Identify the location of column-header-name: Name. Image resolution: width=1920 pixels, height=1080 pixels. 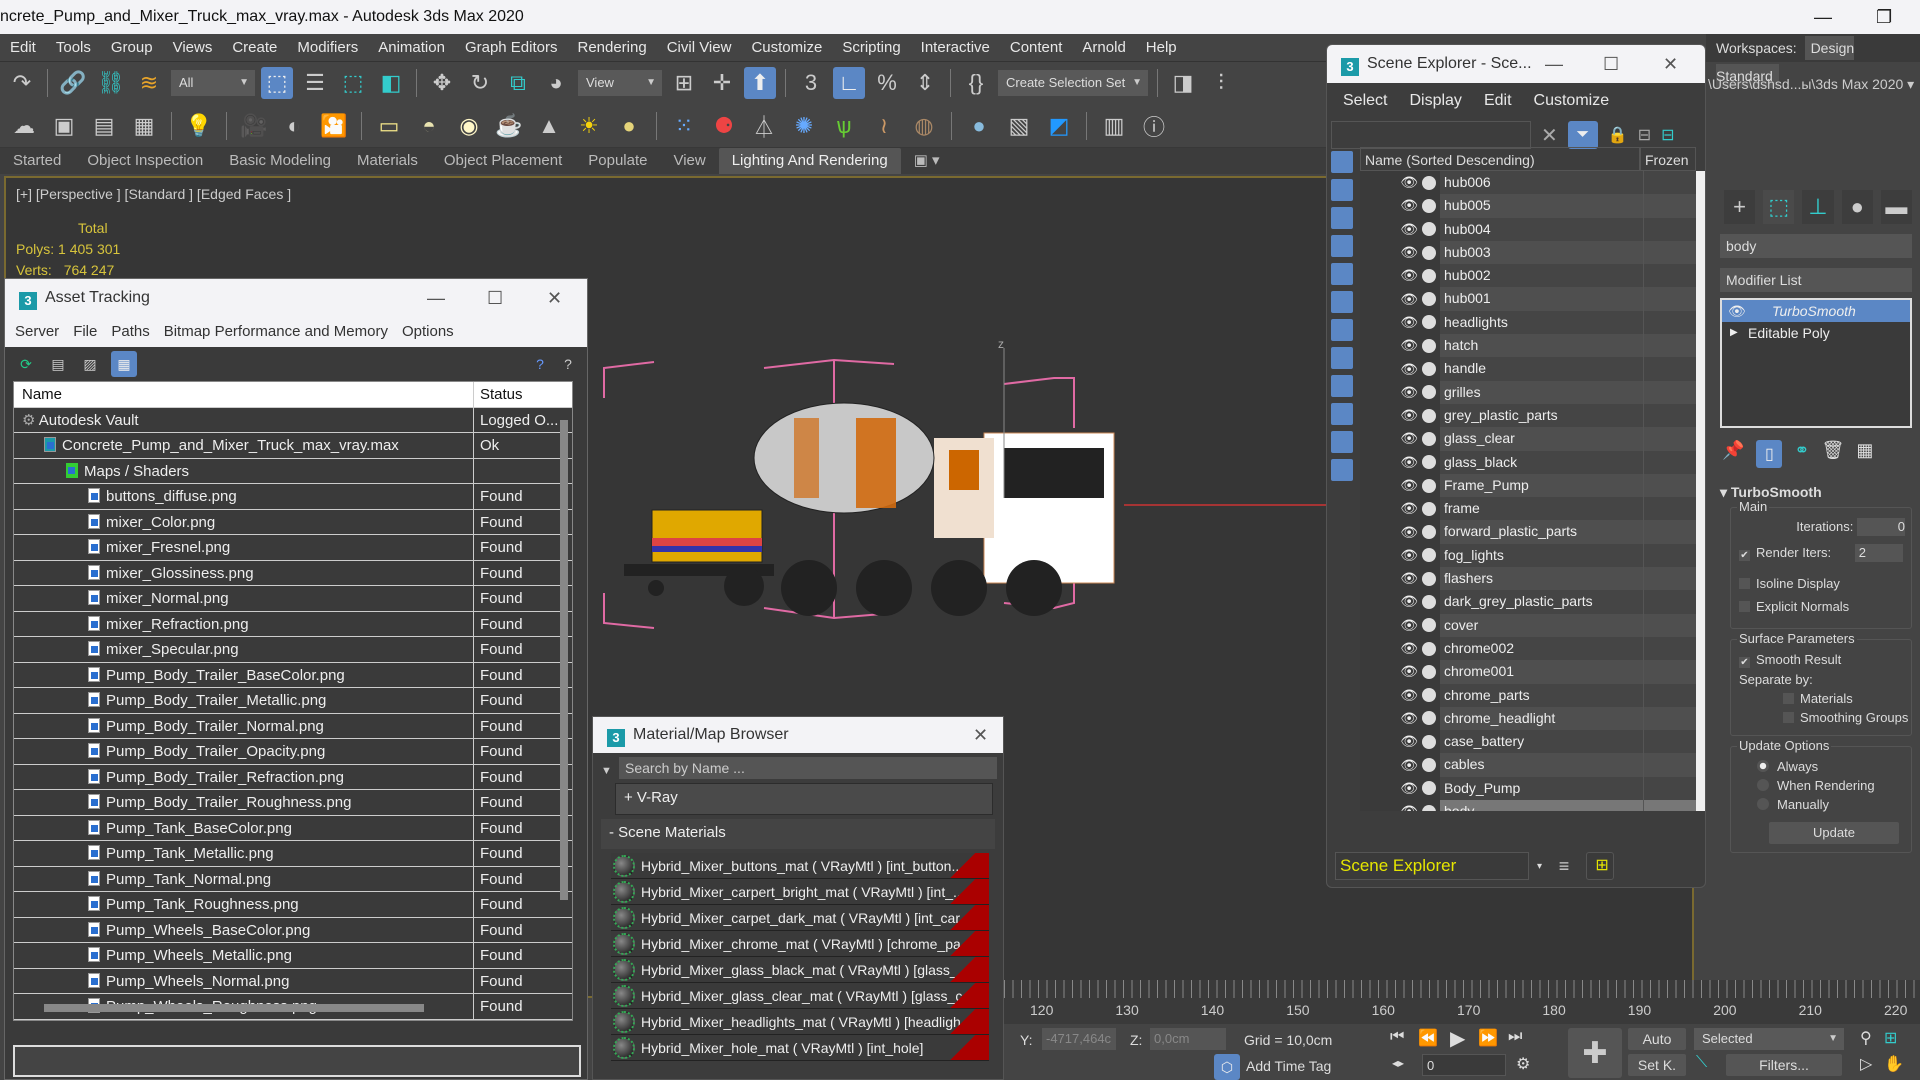
(244, 394).